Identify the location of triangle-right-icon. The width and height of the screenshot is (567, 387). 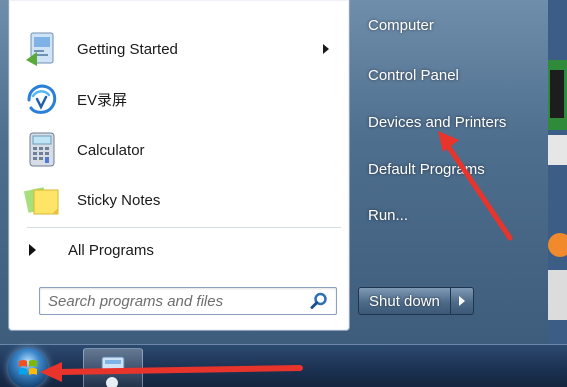
(32, 250).